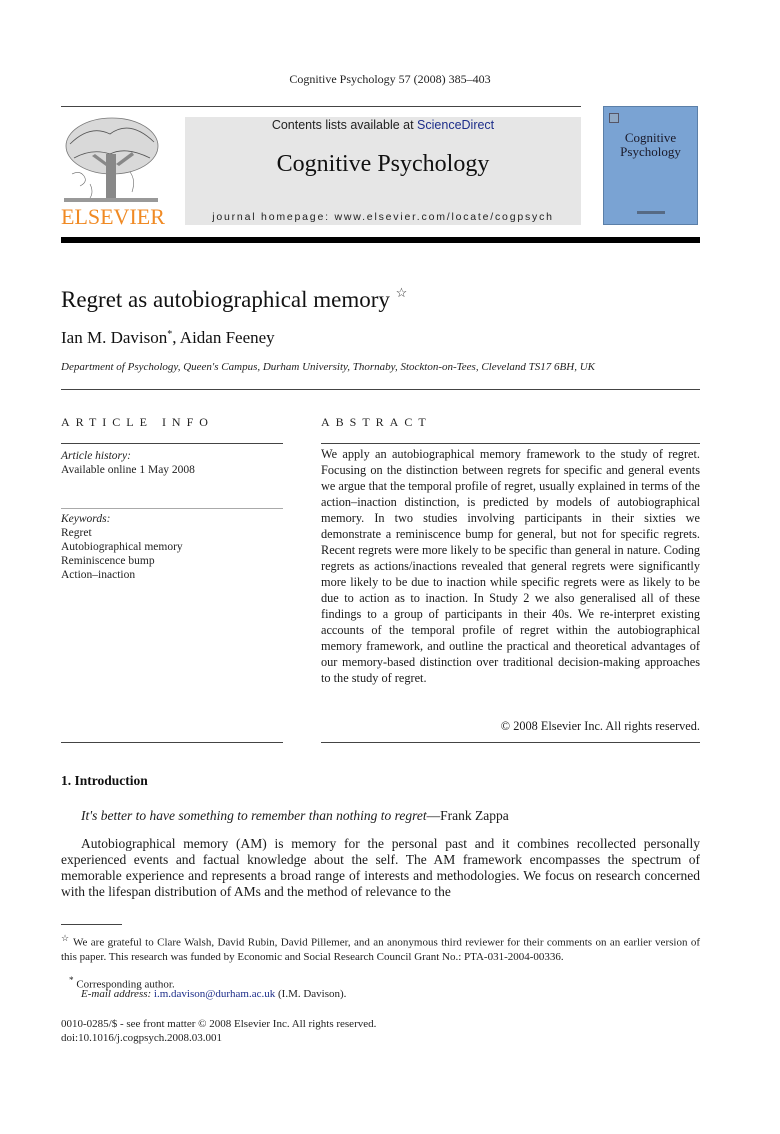 Image resolution: width=780 pixels, height=1134 pixels. I want to click on email-link: i.m.davison@durham.ac.uk, so click(214, 994).